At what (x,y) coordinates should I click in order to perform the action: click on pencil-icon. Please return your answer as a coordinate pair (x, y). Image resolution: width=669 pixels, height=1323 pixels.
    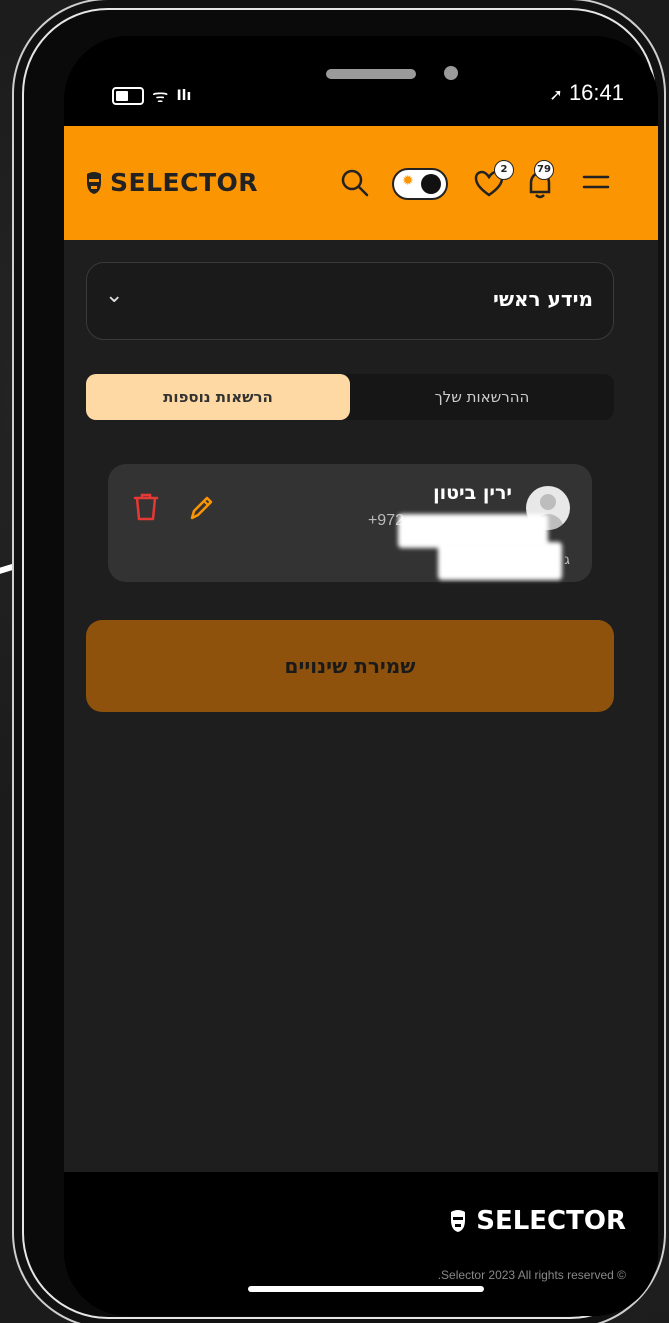
    Looking at the image, I should click on (201, 508).